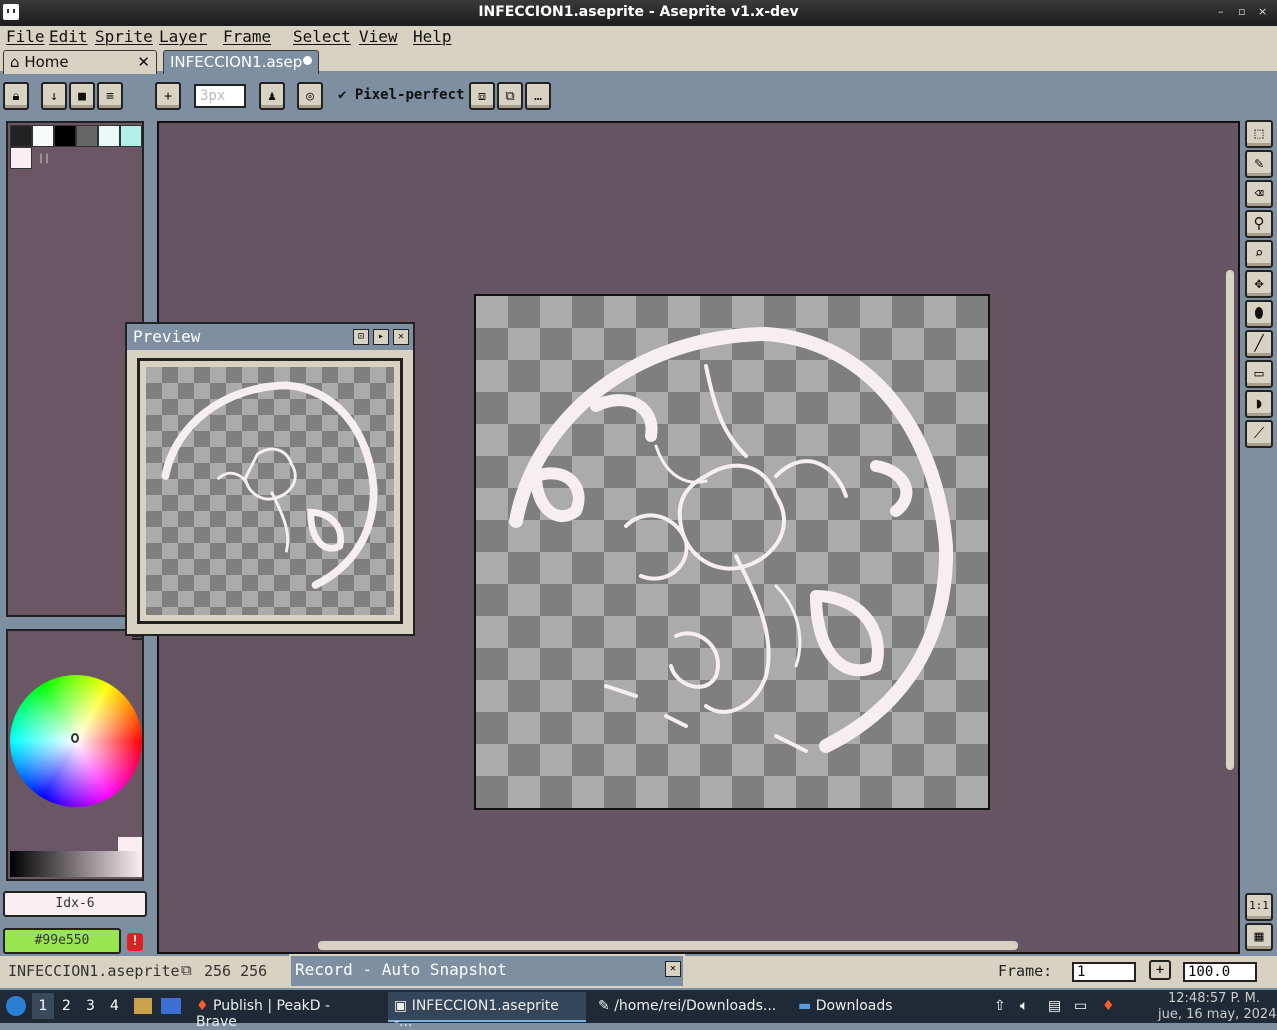 This screenshot has width=1277, height=1030. What do you see at coordinates (307, 60) in the screenshot?
I see `modified-dot-icon` at bounding box center [307, 60].